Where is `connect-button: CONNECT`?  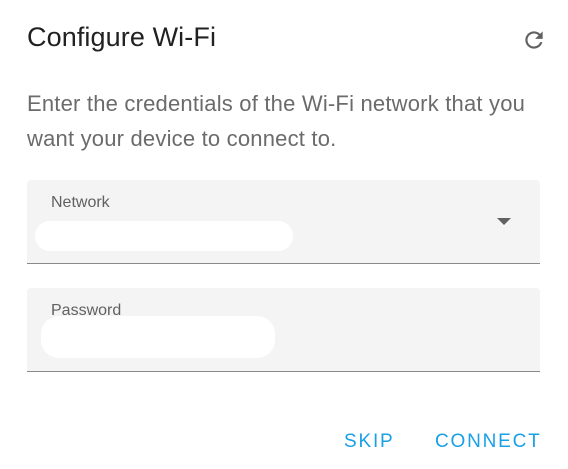 connect-button: CONNECT is located at coordinates (488, 442).